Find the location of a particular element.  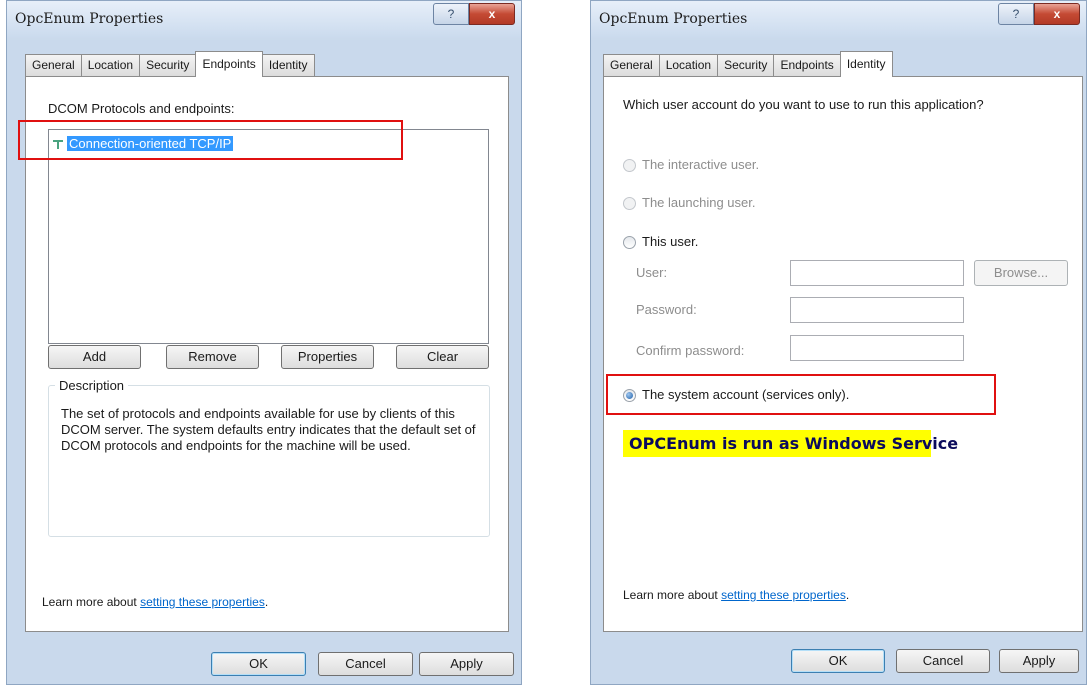

properties-button: Properties is located at coordinates (327, 357).